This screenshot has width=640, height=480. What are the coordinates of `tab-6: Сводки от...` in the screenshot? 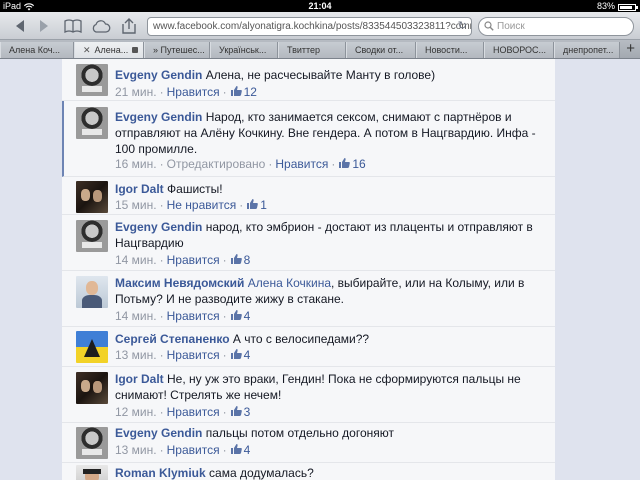 It's located at (381, 50).